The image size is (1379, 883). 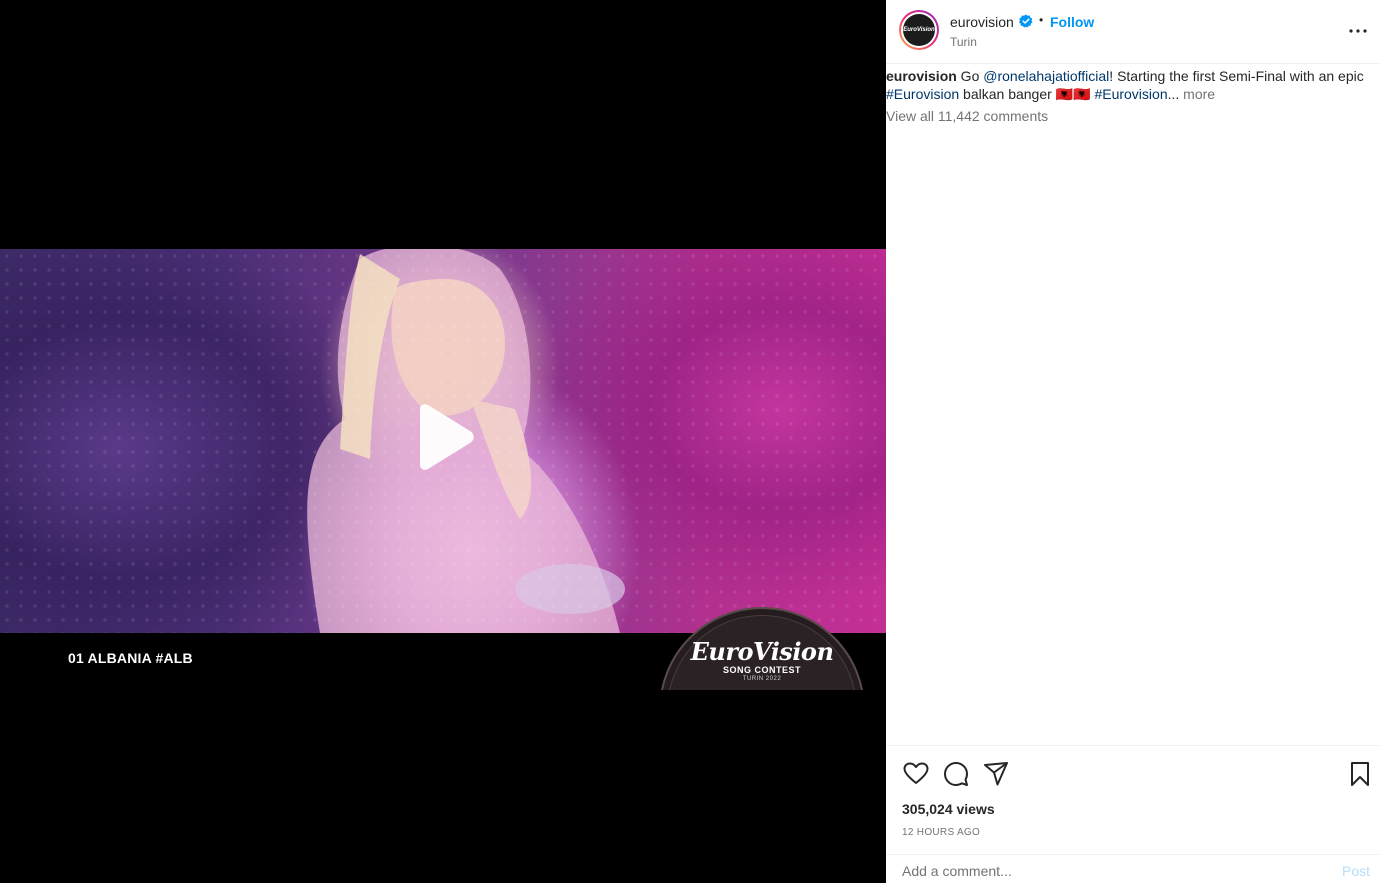 What do you see at coordinates (1132, 814) in the screenshot?
I see `action-bar: 305,024 views 12 HOURS AGO Post` at bounding box center [1132, 814].